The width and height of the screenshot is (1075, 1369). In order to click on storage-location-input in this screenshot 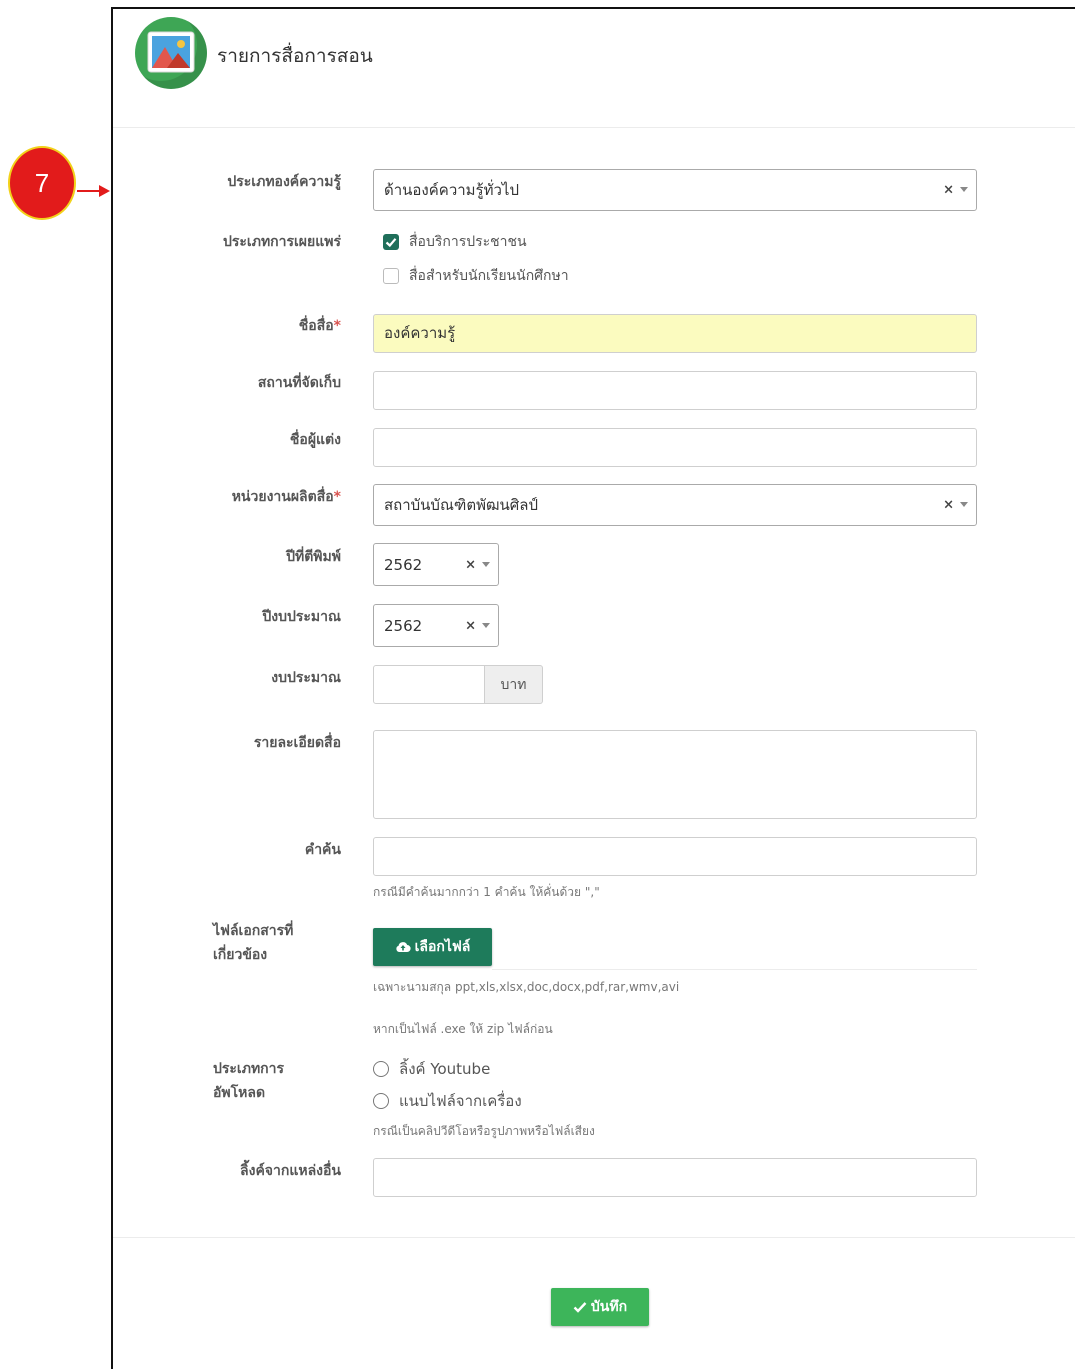, I will do `click(675, 390)`.